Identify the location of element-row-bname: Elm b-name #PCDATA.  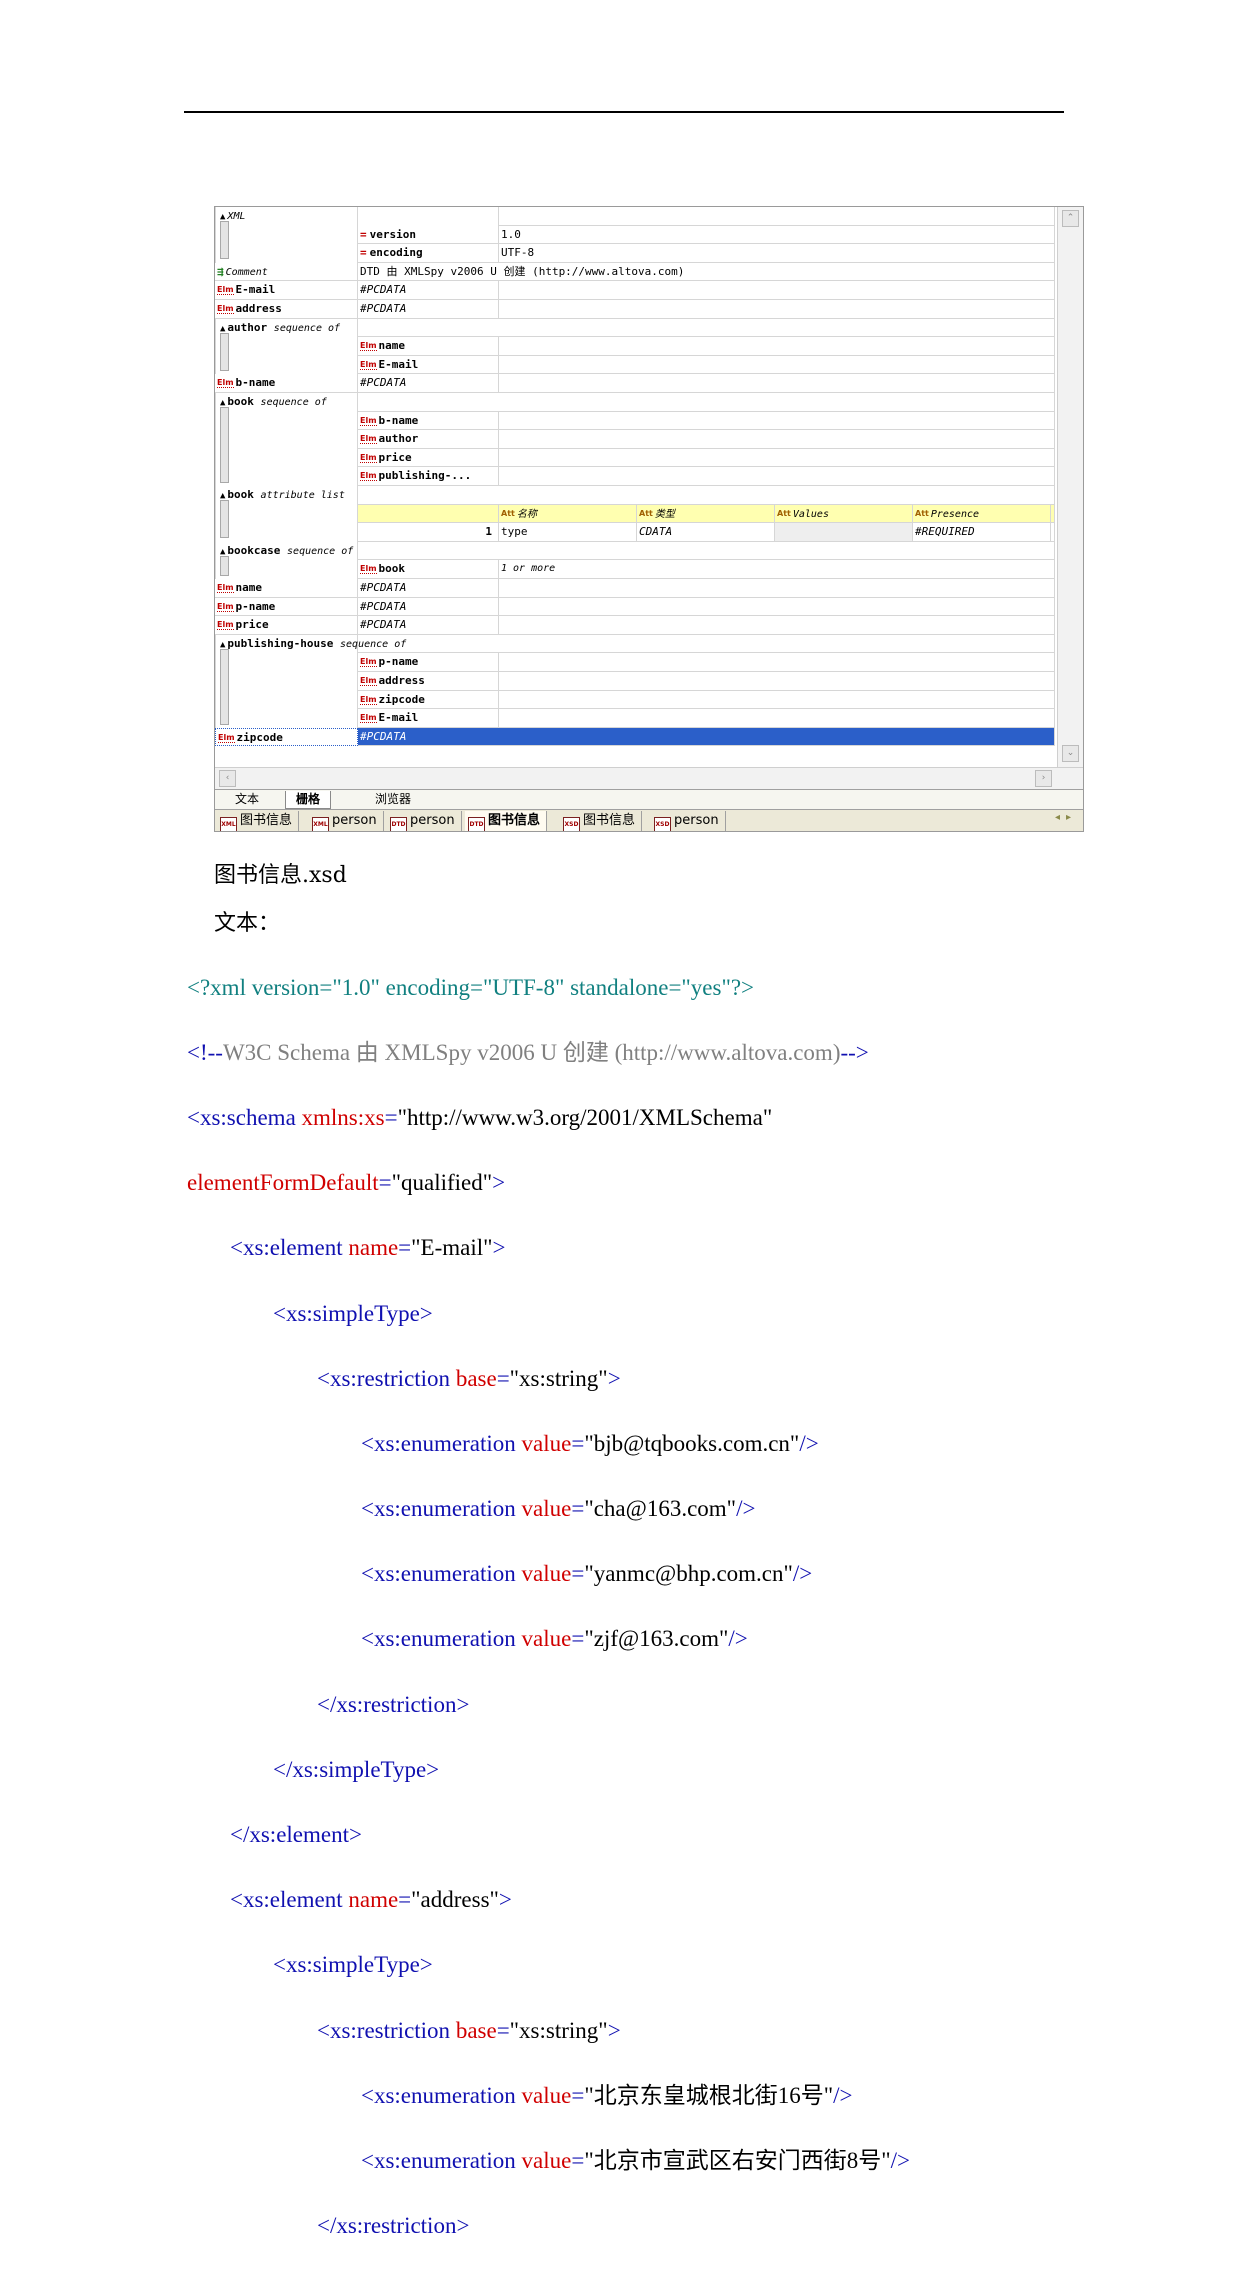
(635, 383).